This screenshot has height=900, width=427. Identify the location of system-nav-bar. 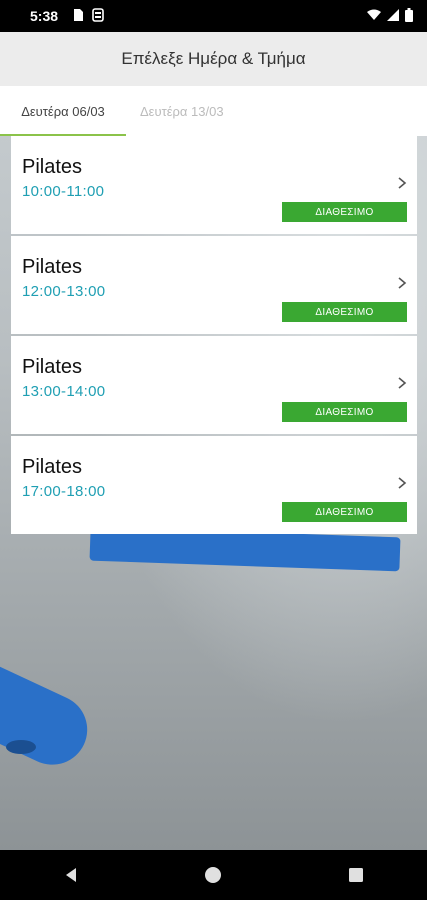
(213, 875).